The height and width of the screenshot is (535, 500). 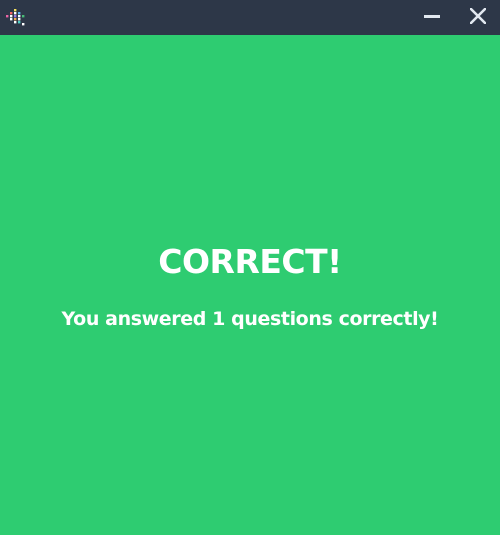 What do you see at coordinates (250, 261) in the screenshot?
I see `result-heading: CORRECT!` at bounding box center [250, 261].